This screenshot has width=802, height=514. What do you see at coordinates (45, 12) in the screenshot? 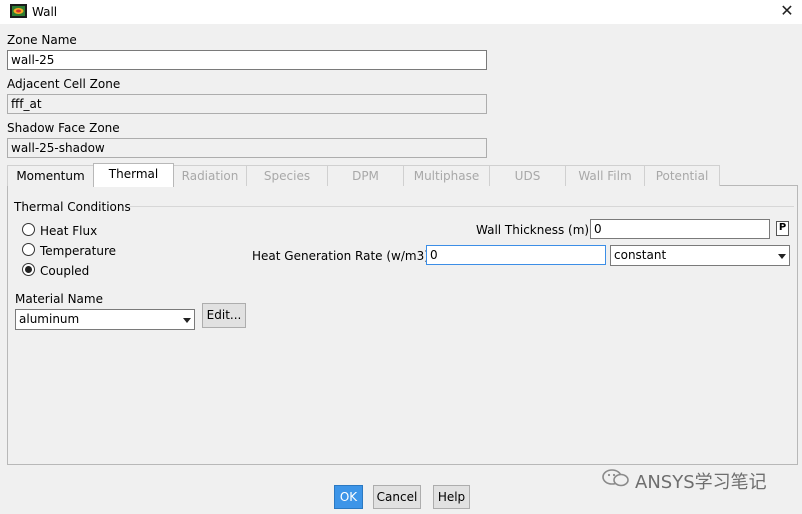
I see `window-title: Wall` at bounding box center [45, 12].